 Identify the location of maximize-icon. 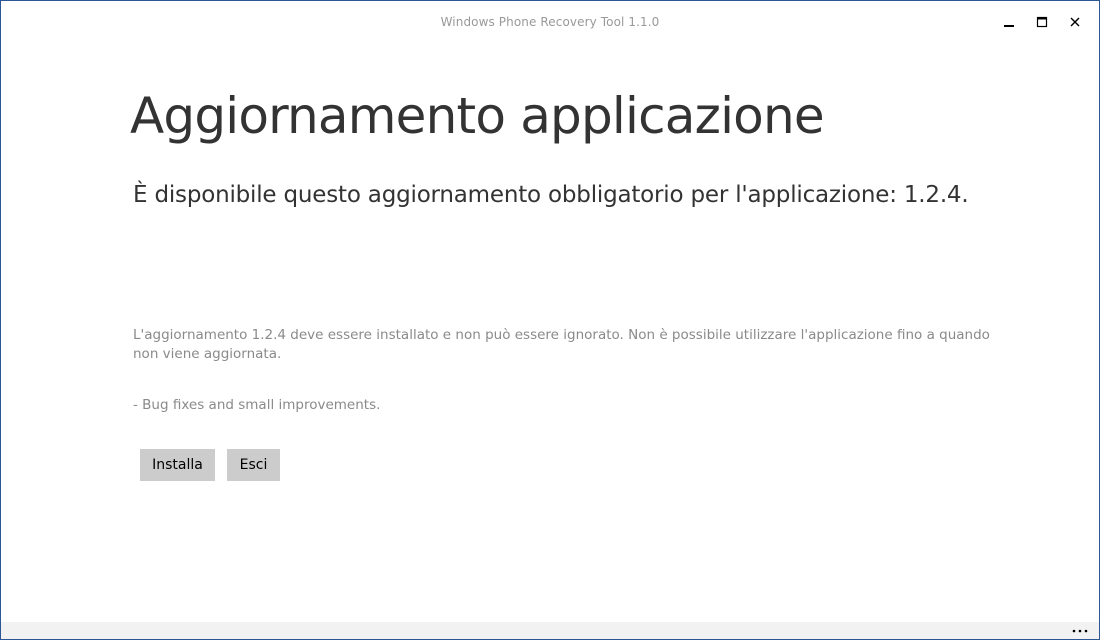
(1042, 22).